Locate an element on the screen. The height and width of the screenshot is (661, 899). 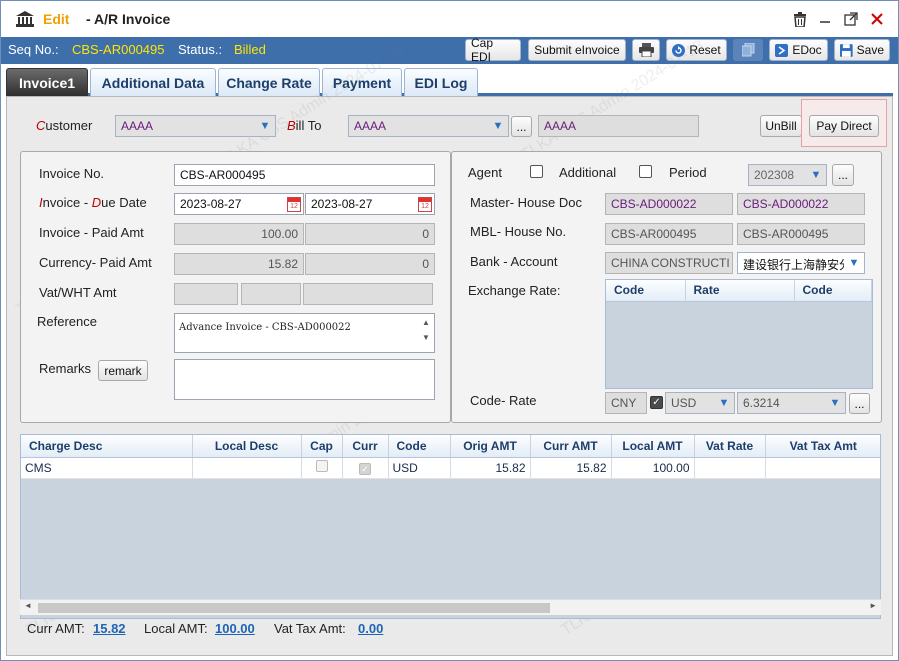
copy-icon is located at coordinates (747, 50).